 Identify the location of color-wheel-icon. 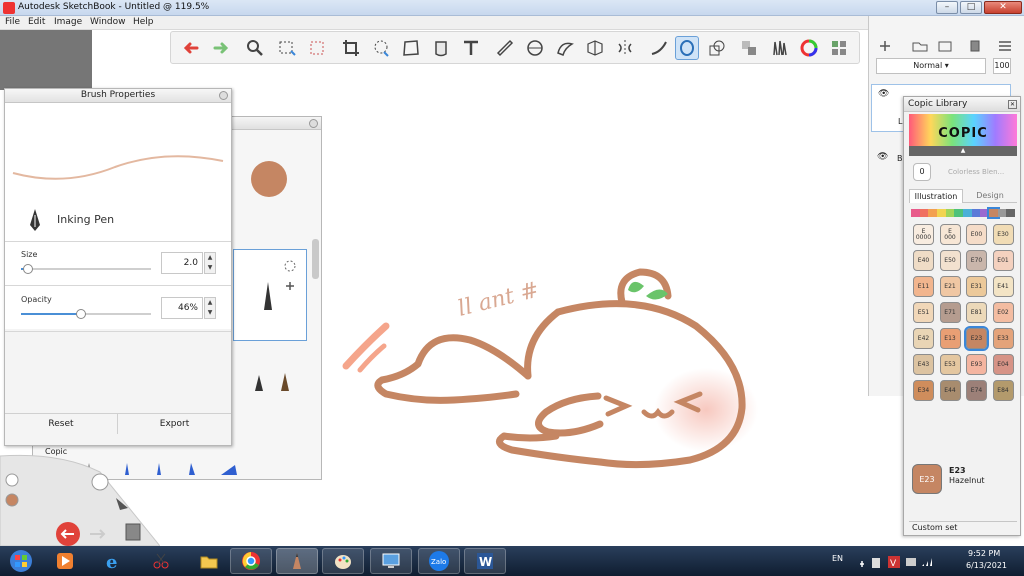
(809, 48).